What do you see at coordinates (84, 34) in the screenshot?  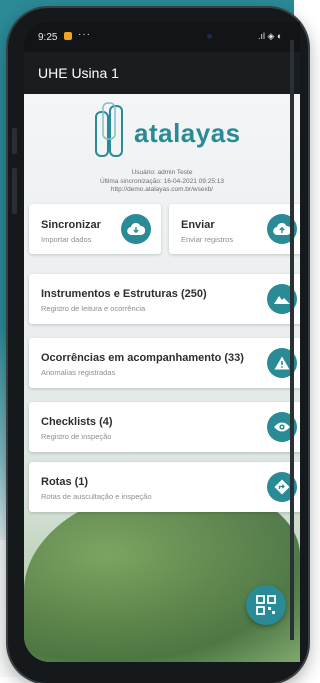 I see `more-notifications-icon: ···` at bounding box center [84, 34].